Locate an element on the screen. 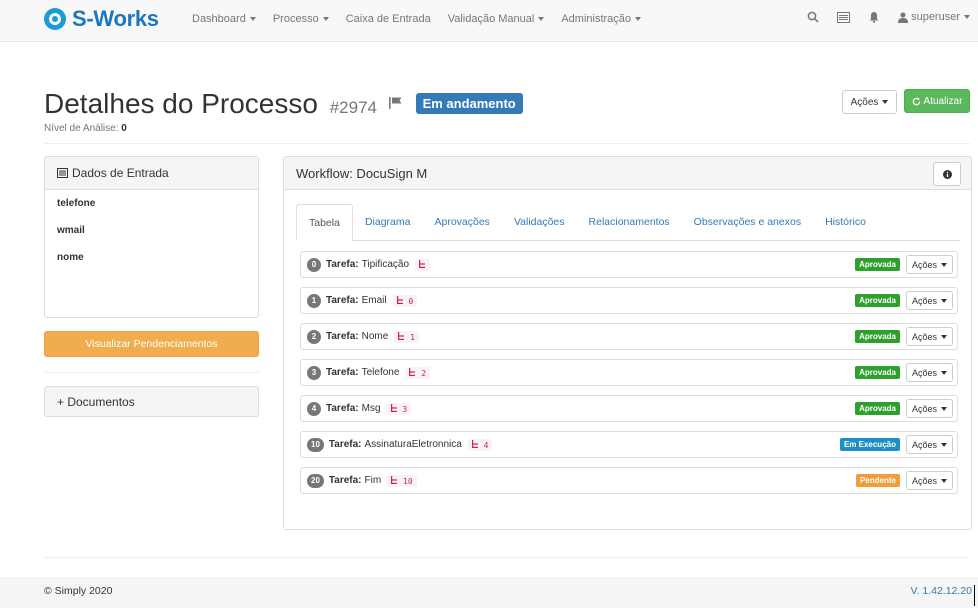 This screenshot has height=608, width=978. page-title-text: Detalhes do Processo is located at coordinates (181, 103).